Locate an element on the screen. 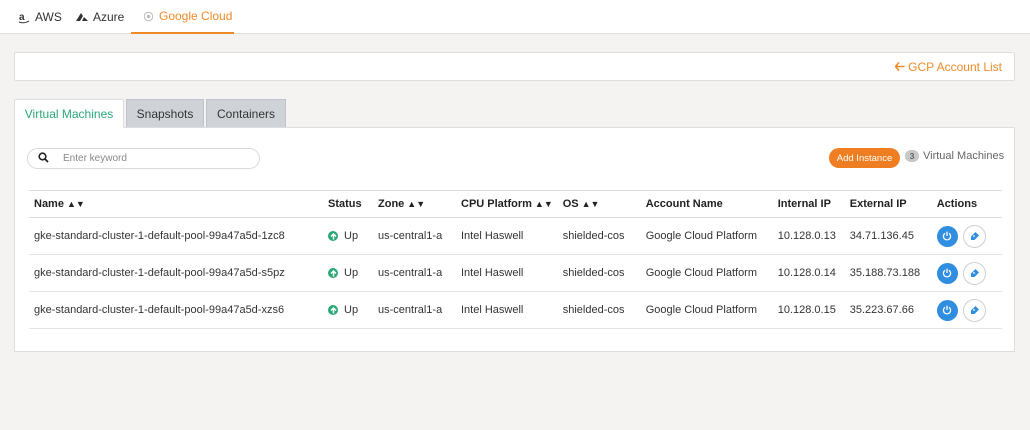 Image resolution: width=1030 pixels, height=430 pixels. tab-virtual-machines: Virtual Machines is located at coordinates (69, 113).